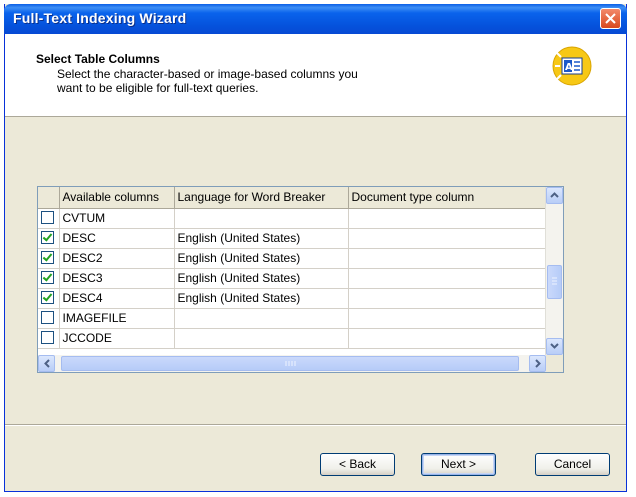 The width and height of the screenshot is (636, 497). I want to click on horizontal-scroll-thumb, so click(290, 363).